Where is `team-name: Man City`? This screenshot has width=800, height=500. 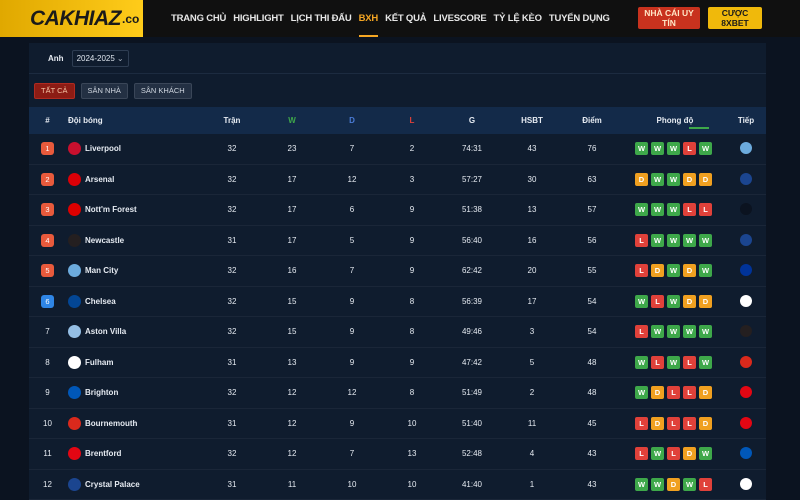 team-name: Man City is located at coordinates (101, 271).